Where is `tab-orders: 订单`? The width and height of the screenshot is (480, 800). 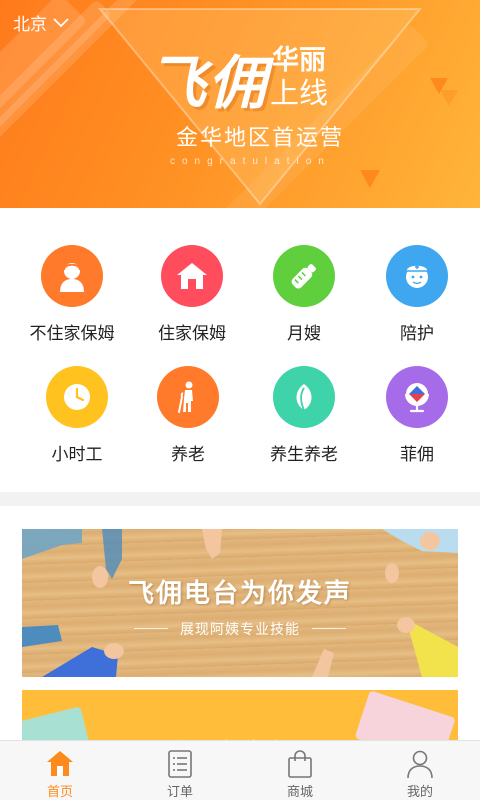 tab-orders: 订单 is located at coordinates (180, 770).